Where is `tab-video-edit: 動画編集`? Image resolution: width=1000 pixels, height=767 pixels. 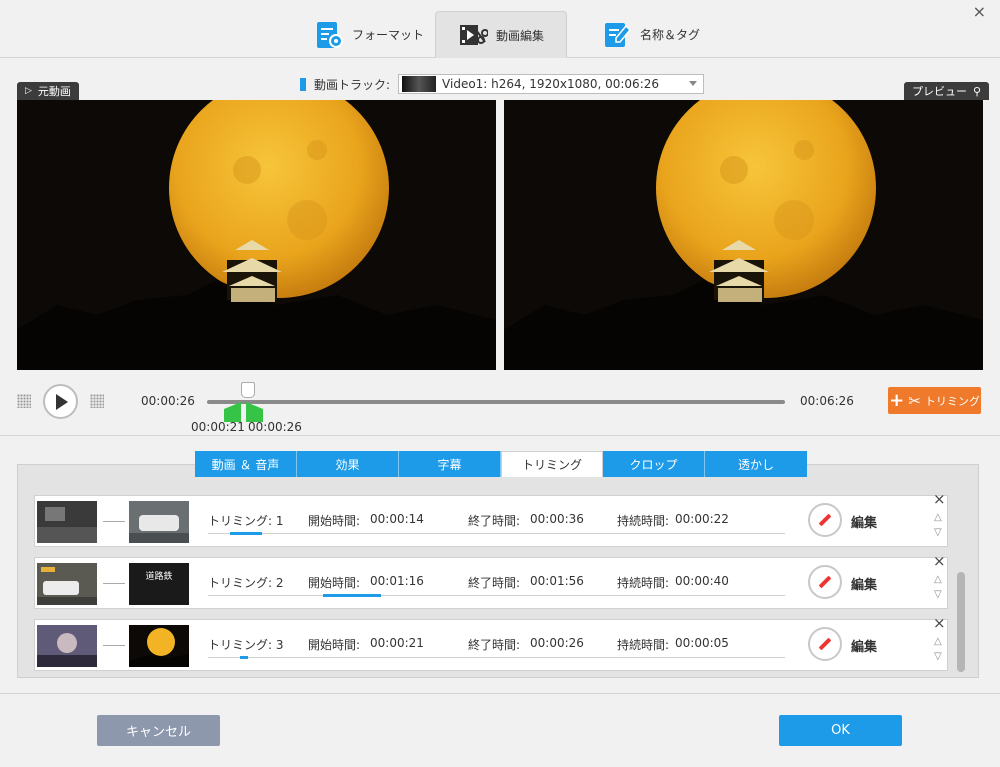
tab-video-edit: 動画編集 is located at coordinates (501, 34).